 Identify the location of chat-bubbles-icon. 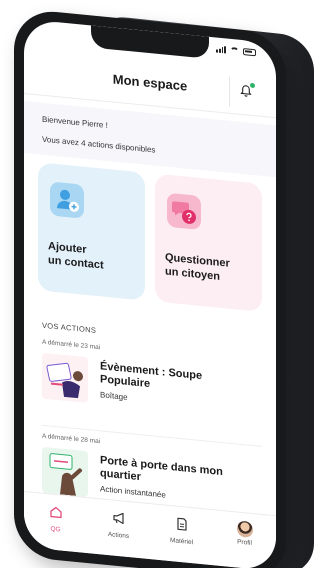
(184, 211).